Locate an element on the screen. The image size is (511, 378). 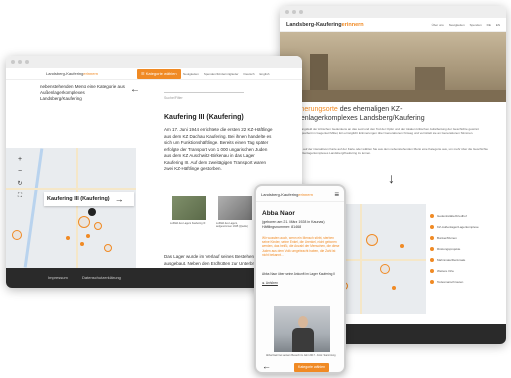
category-menu-button: ☰ Kategorie wählen is located at coordinates (159, 74).